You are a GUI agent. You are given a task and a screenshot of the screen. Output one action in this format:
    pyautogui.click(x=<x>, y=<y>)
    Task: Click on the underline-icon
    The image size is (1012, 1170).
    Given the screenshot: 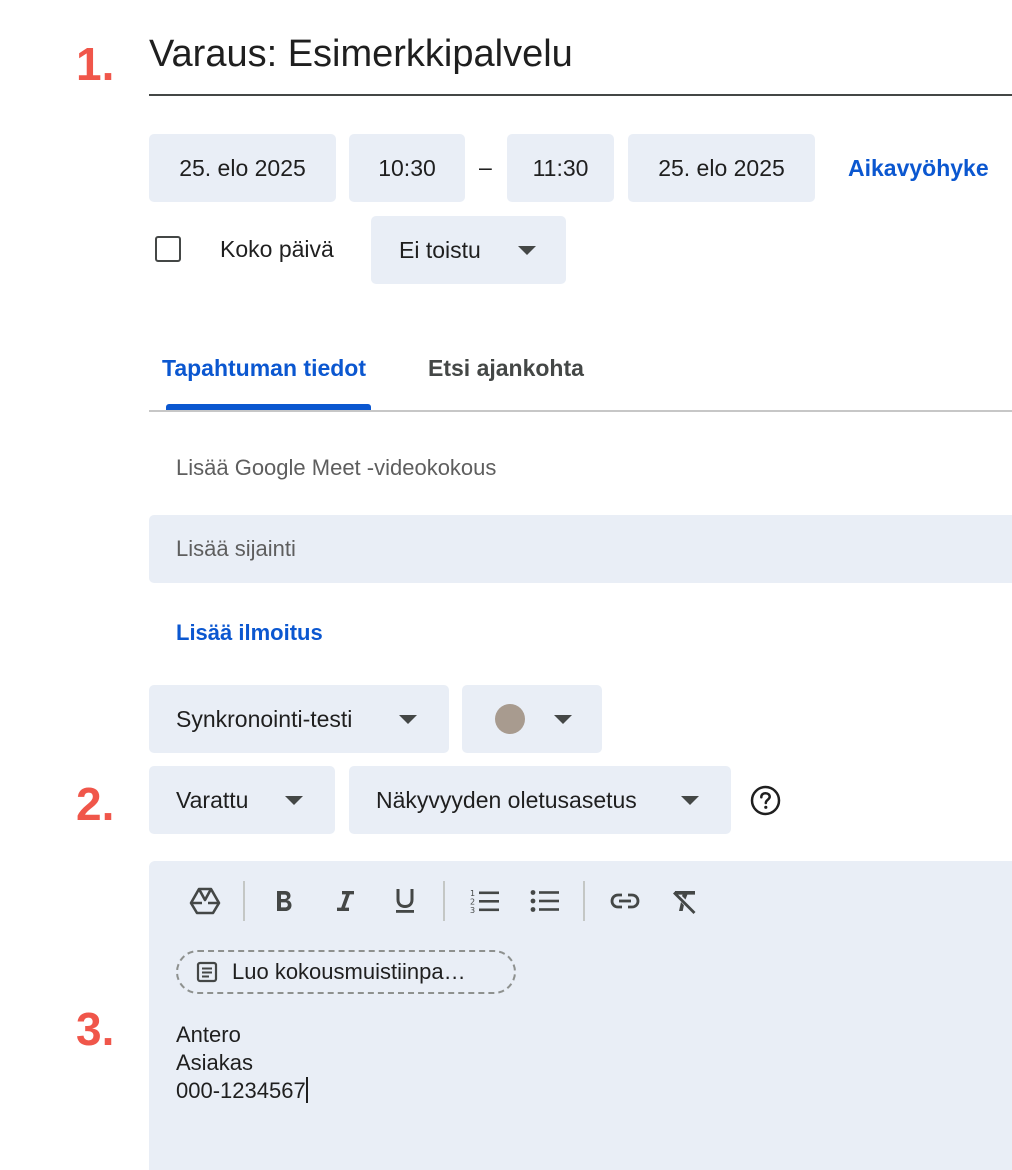 What is the action you would take?
    pyautogui.click(x=405, y=901)
    